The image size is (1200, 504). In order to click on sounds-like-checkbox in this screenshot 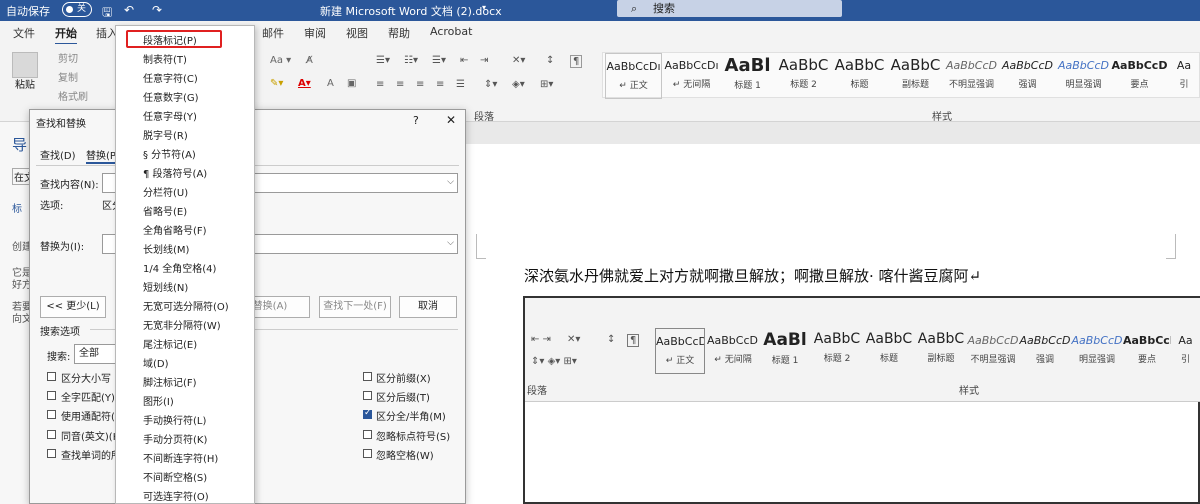, I will do `click(51, 434)`.